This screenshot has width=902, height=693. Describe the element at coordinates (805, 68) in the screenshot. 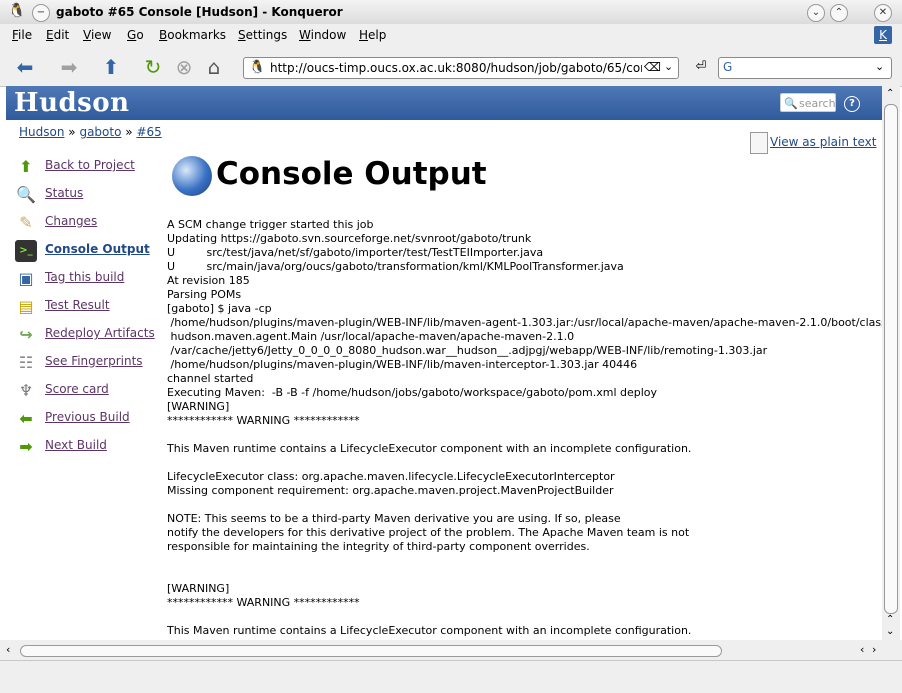

I see `web-search-box: G ⌄` at that location.